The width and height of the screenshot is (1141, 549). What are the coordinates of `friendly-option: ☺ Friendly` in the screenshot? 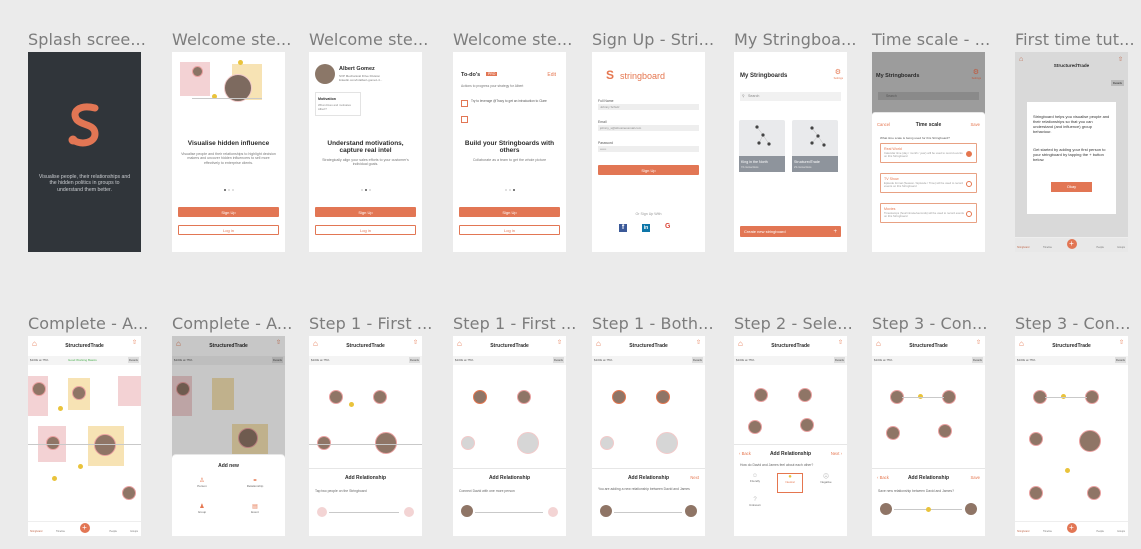 It's located at (755, 483).